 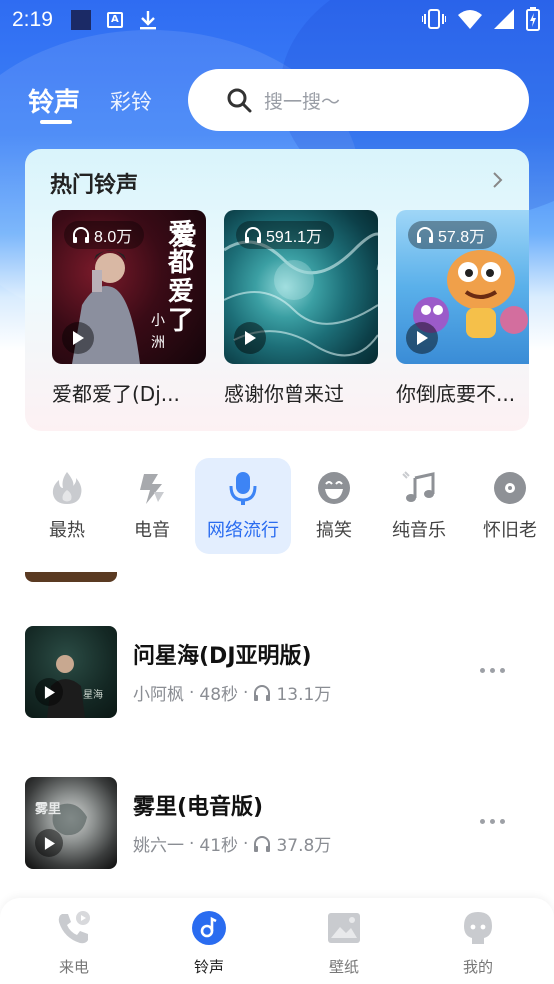 What do you see at coordinates (334, 488) in the screenshot?
I see `laugh-face-icon` at bounding box center [334, 488].